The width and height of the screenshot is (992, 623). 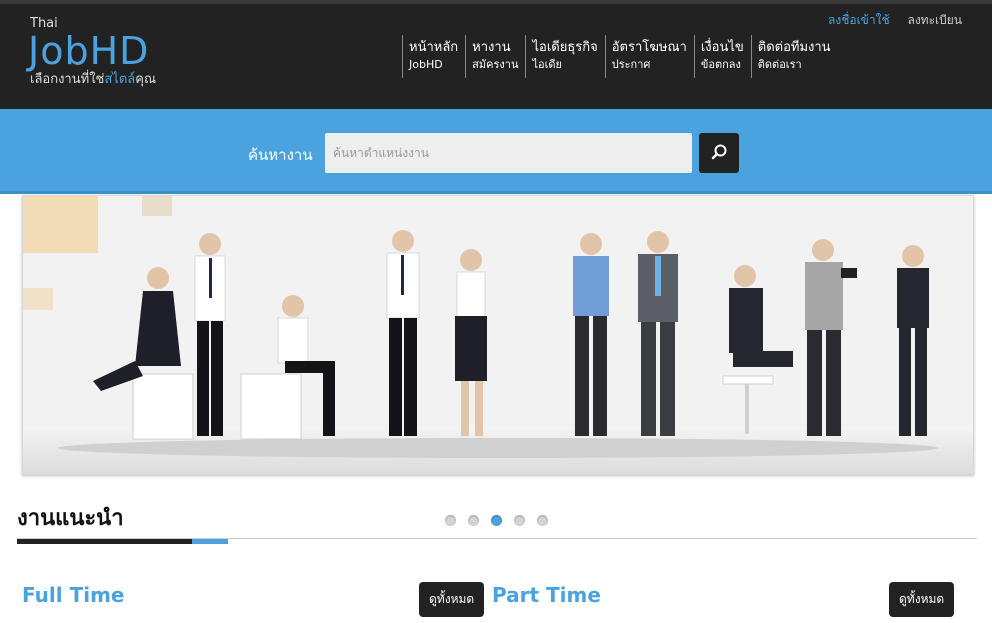 I want to click on nav-sub-label: สมัครงาน, so click(x=495, y=64).